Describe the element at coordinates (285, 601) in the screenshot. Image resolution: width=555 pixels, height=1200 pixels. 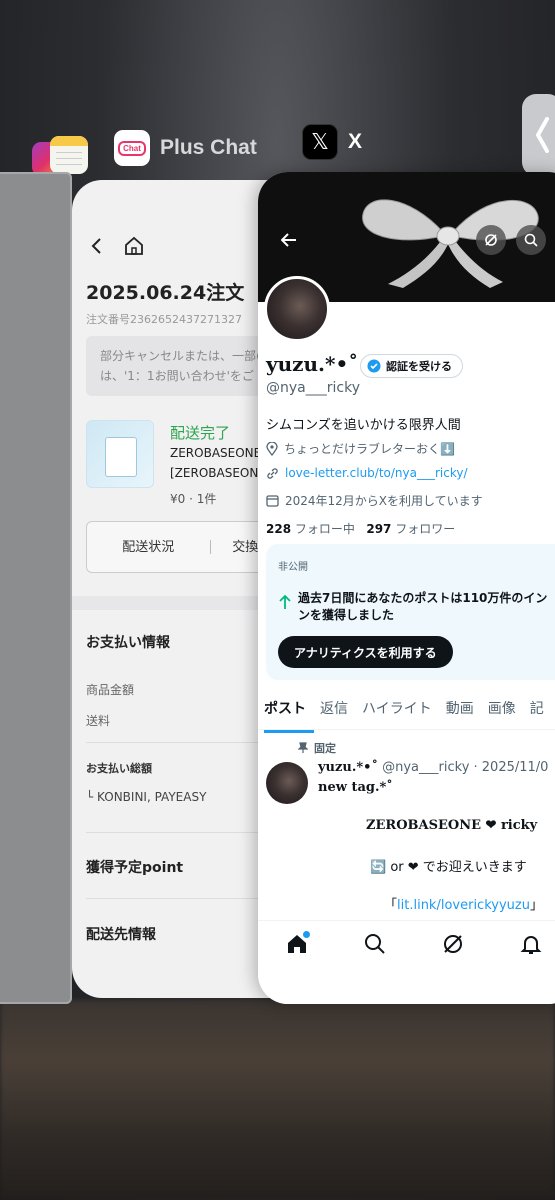
I see `arrow-up-icon` at that location.